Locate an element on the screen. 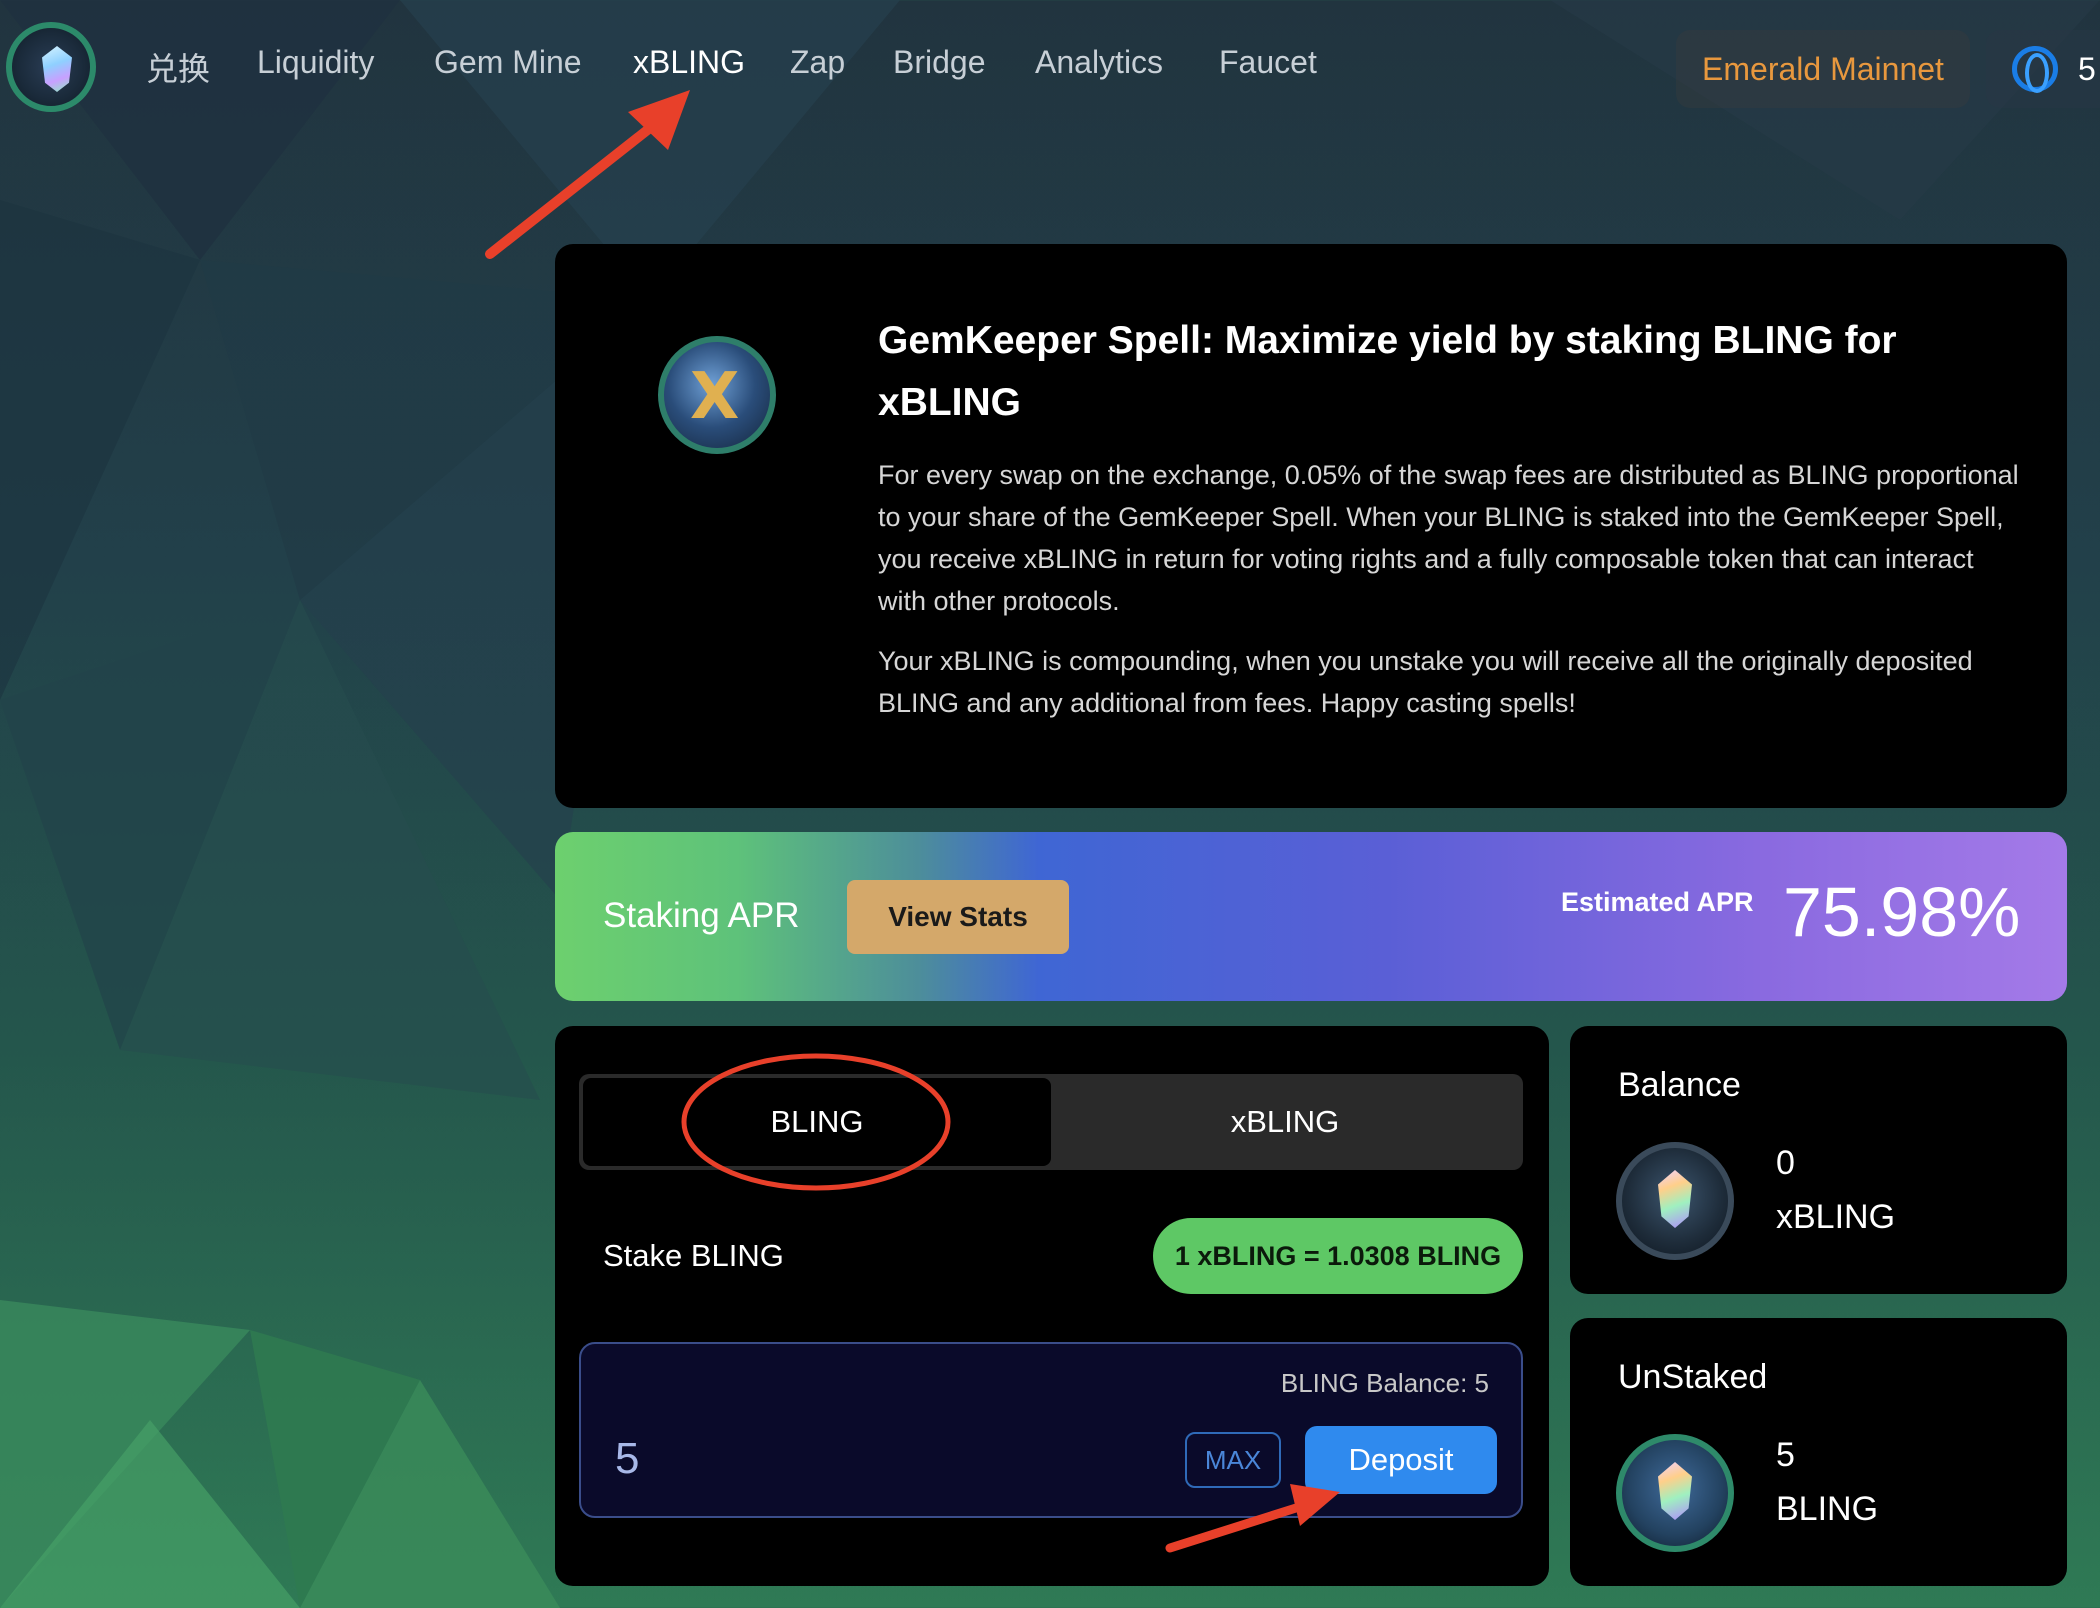  nav-item-swap: 兑换 is located at coordinates (178, 67).